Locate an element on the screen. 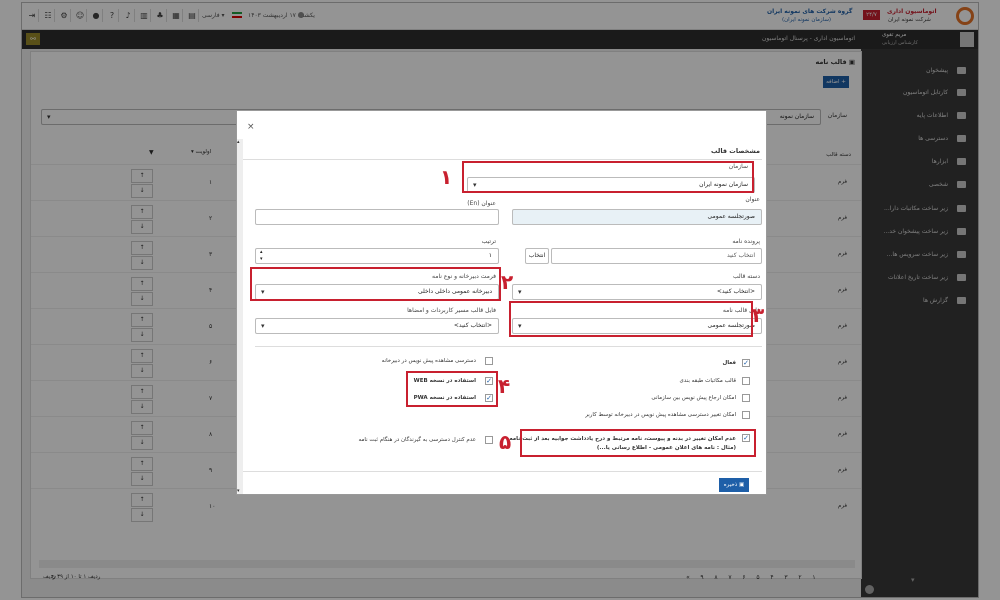  chevron-up-icon: ▴ is located at coordinates (238, 142).